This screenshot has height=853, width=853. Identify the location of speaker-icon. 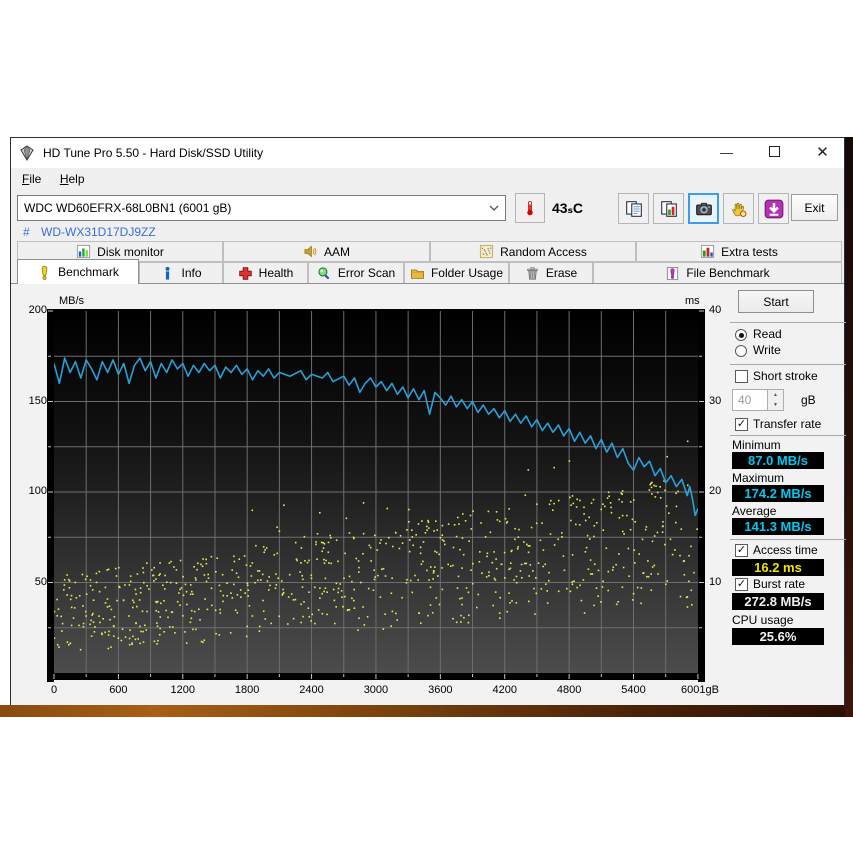
(310, 251).